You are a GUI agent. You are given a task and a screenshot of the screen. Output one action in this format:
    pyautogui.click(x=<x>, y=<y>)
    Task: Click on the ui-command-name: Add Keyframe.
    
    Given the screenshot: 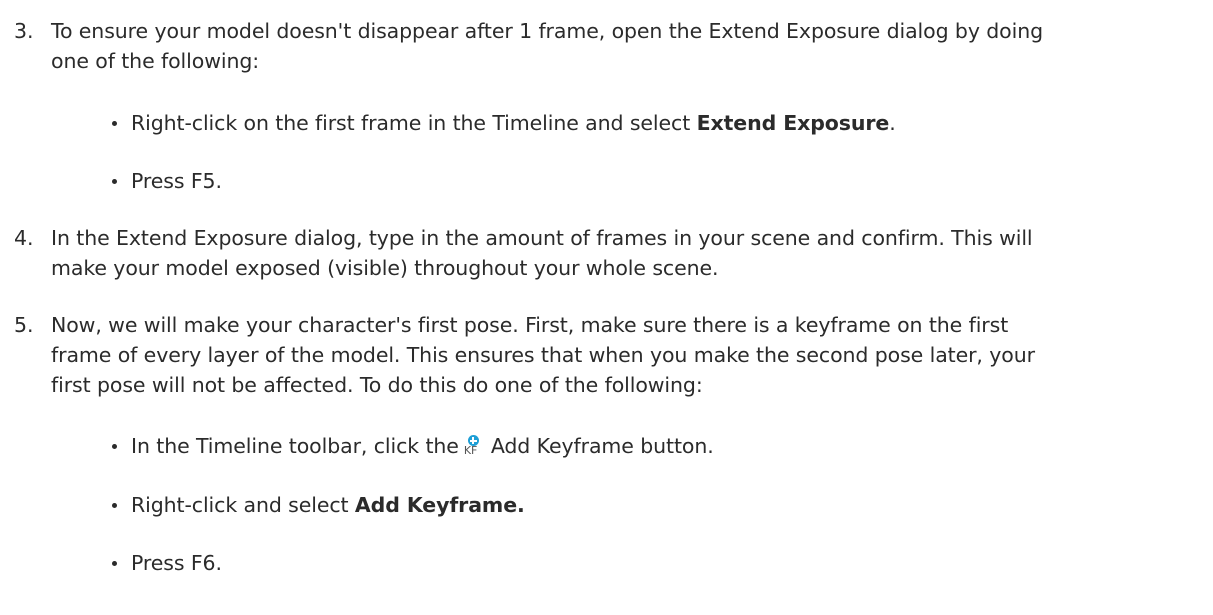 What is the action you would take?
    pyautogui.click(x=439, y=505)
    